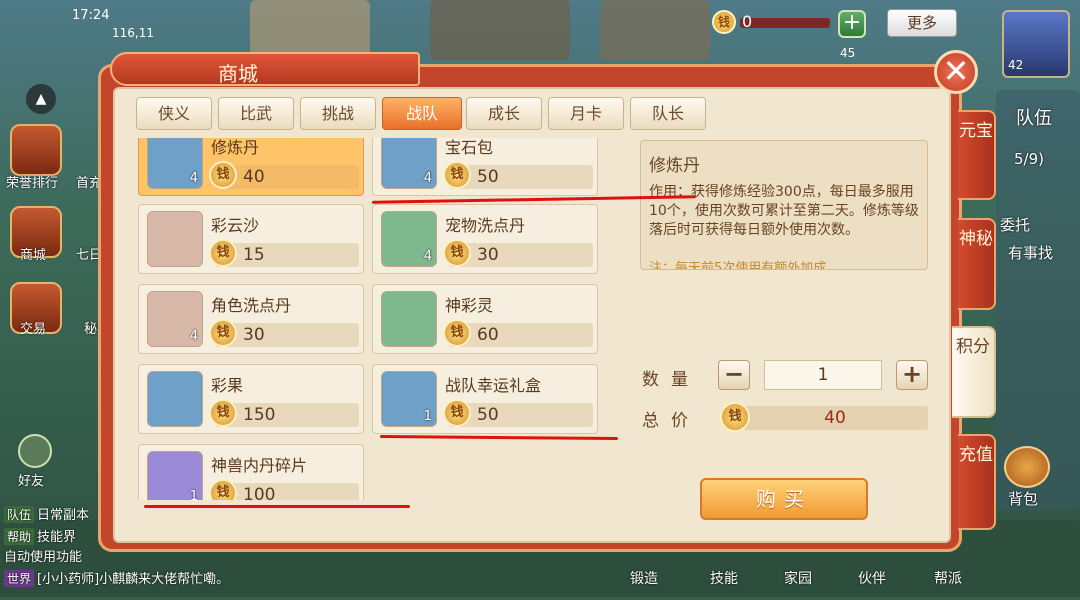  I want to click on shop-title: 商城, so click(238, 74).